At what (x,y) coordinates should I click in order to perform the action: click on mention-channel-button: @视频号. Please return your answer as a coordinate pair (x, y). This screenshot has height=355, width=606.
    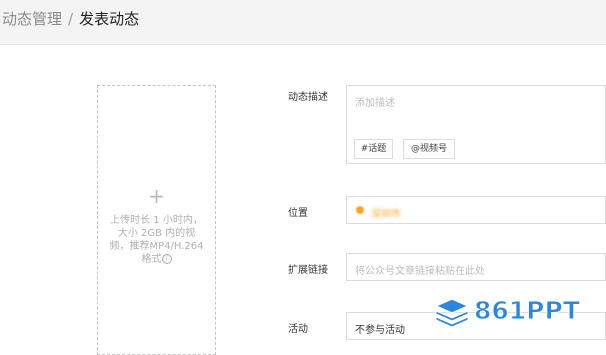
    Looking at the image, I should click on (429, 149).